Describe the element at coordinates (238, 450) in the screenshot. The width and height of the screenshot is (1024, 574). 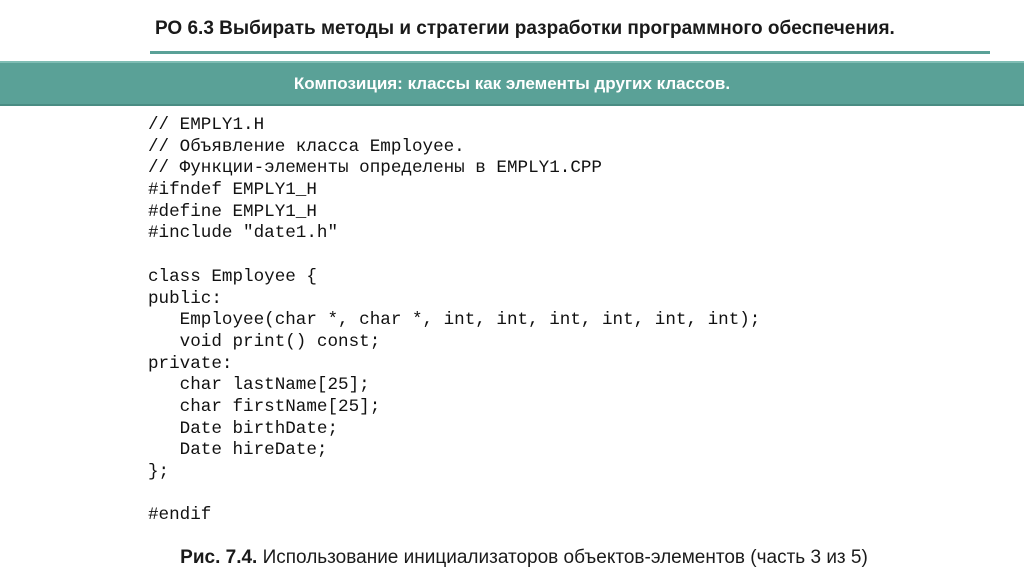
I see `code-line: Date hireDate;` at that location.